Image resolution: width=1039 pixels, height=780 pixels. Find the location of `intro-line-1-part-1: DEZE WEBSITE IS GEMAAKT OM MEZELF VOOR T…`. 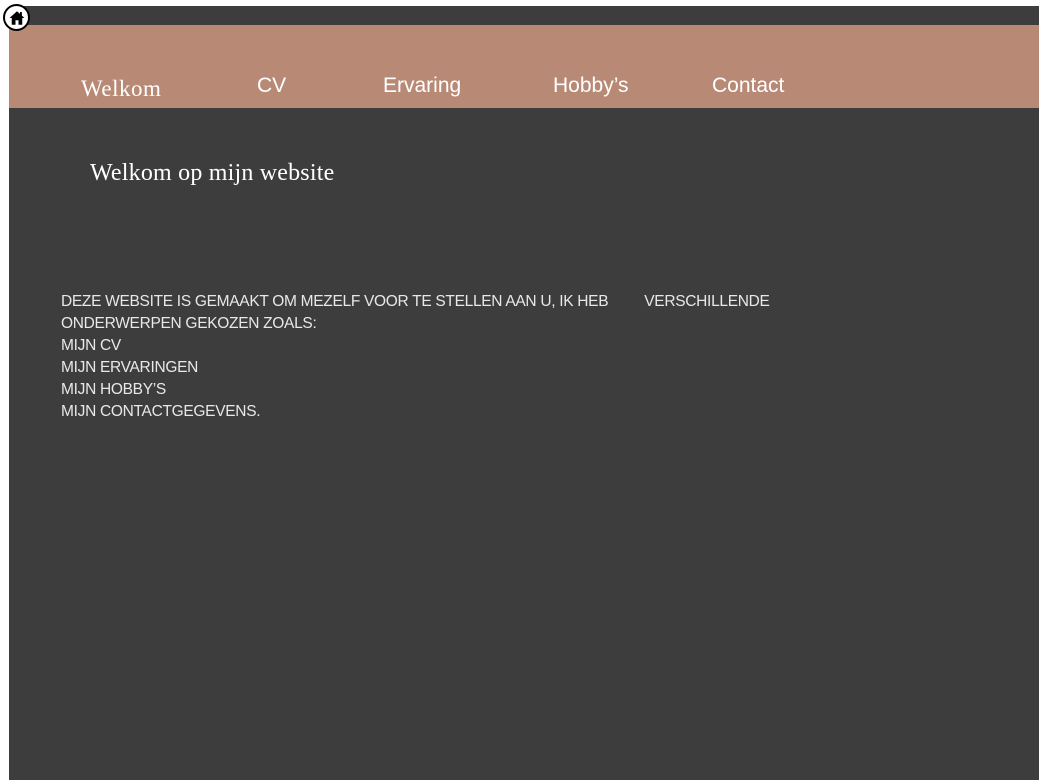

intro-line-1-part-1: DEZE WEBSITE IS GEMAAKT OM MEZELF VOOR T… is located at coordinates (335, 301).